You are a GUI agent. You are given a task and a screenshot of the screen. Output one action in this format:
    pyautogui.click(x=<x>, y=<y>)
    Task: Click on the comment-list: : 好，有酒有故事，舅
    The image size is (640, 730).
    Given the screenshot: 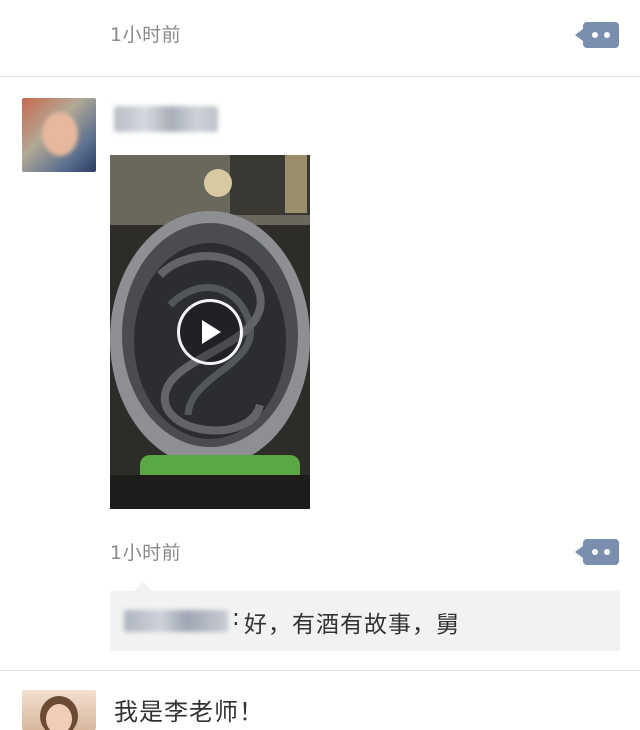 What is the action you would take?
    pyautogui.click(x=365, y=616)
    